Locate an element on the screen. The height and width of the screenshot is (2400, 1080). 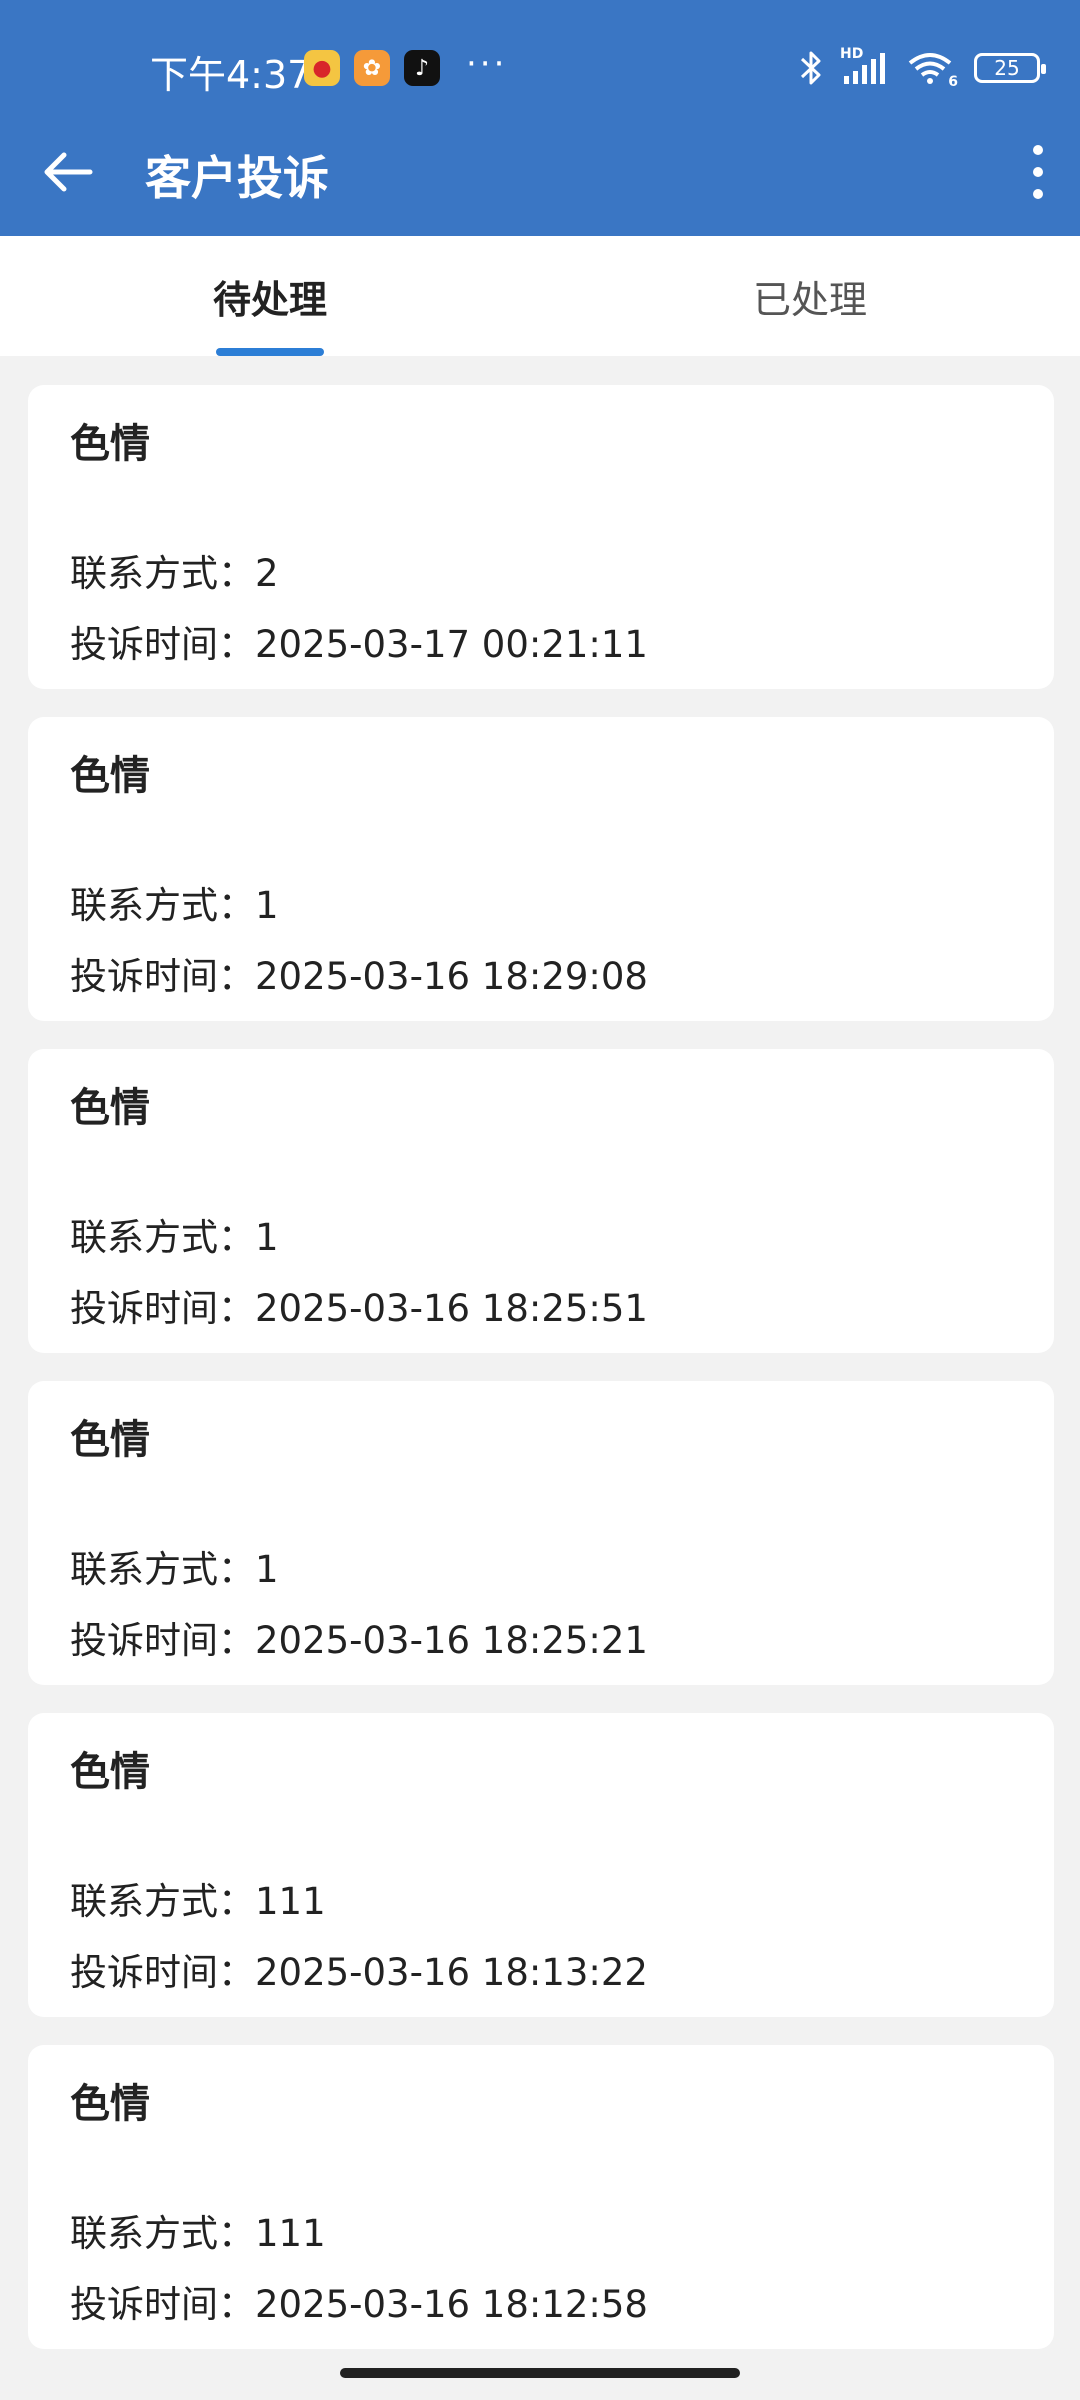
complaint-card: 色情 联系方式：1 投诉时间：2025-03-16 18:29:08 is located at coordinates (541, 869).